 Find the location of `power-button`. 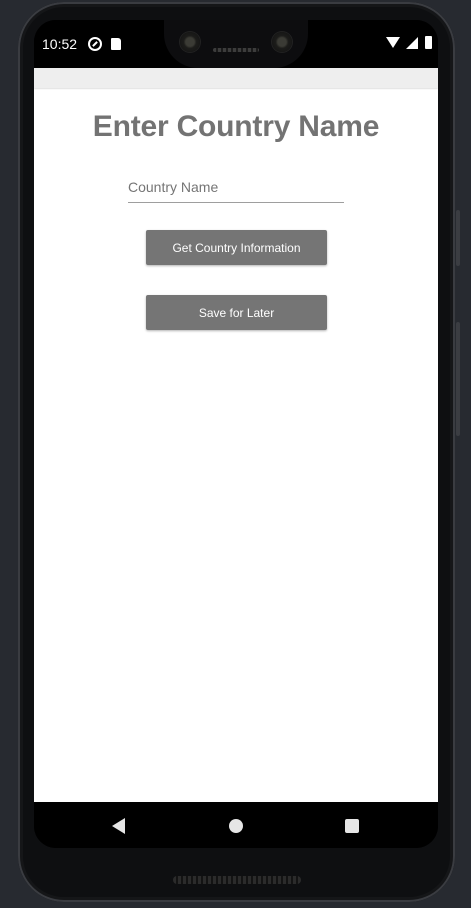

power-button is located at coordinates (458, 238).